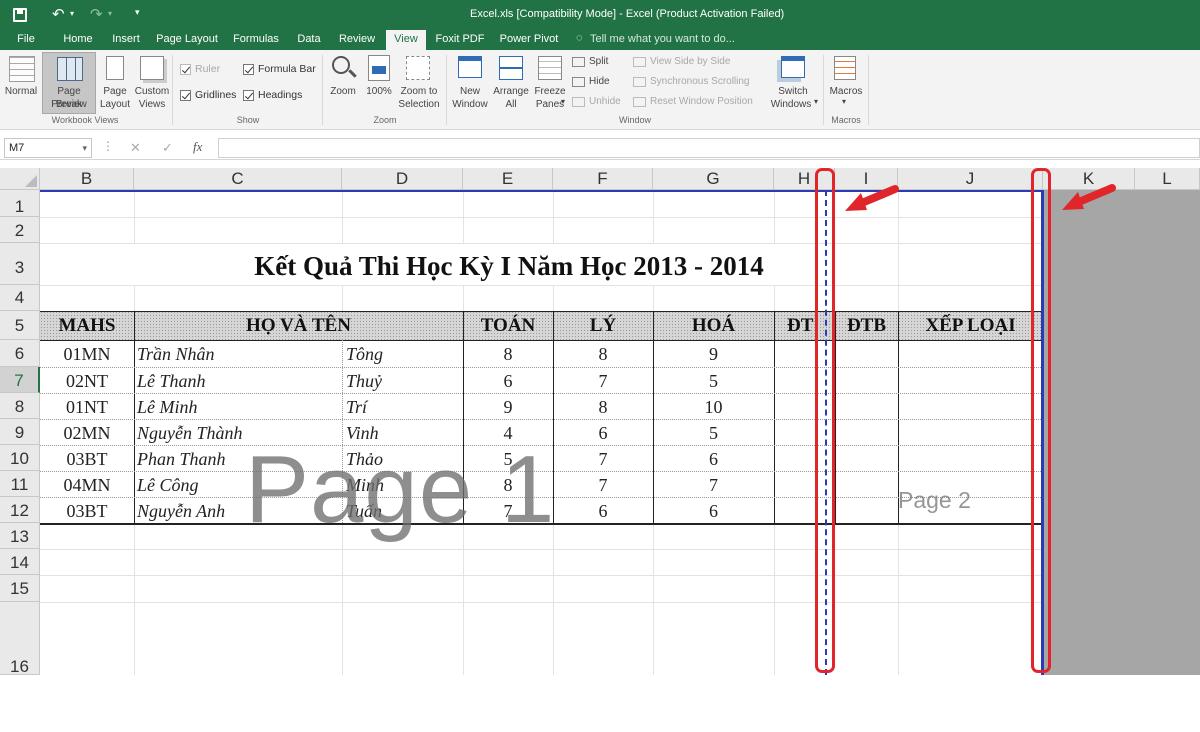 The width and height of the screenshot is (1200, 732). I want to click on cell-hoa: 10, so click(713, 407).